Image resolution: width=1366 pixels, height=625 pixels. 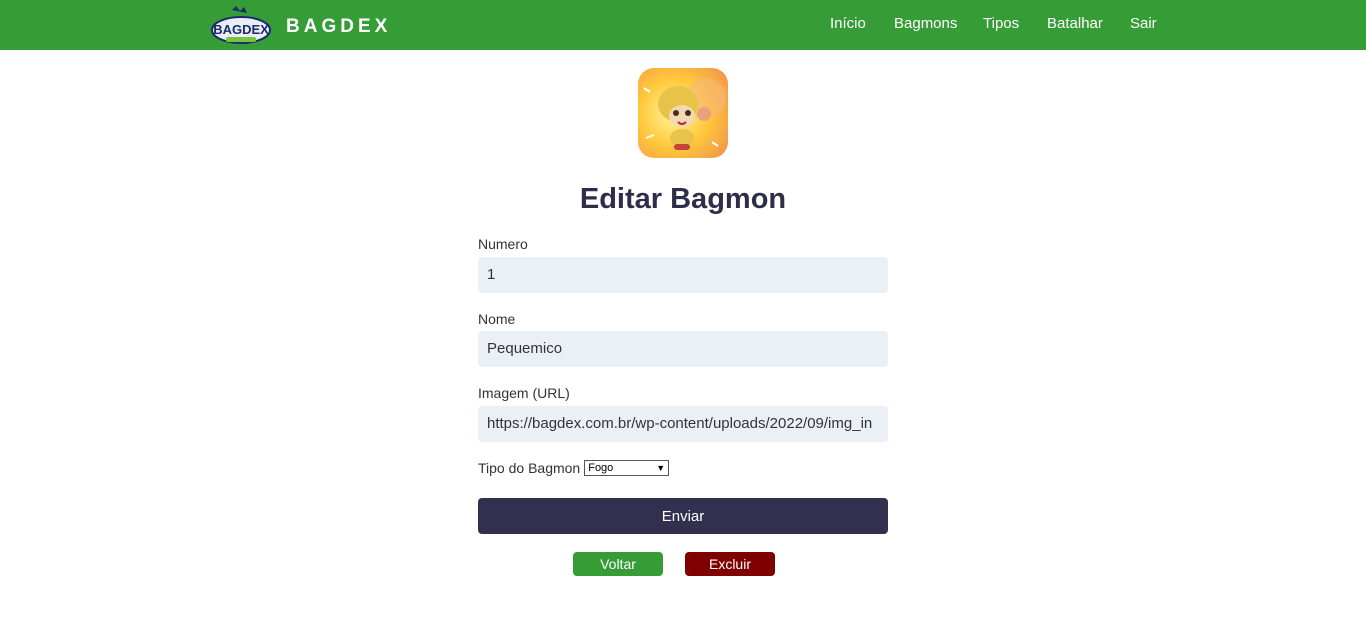 What do you see at coordinates (683, 516) in the screenshot?
I see `submit-button: Enviar` at bounding box center [683, 516].